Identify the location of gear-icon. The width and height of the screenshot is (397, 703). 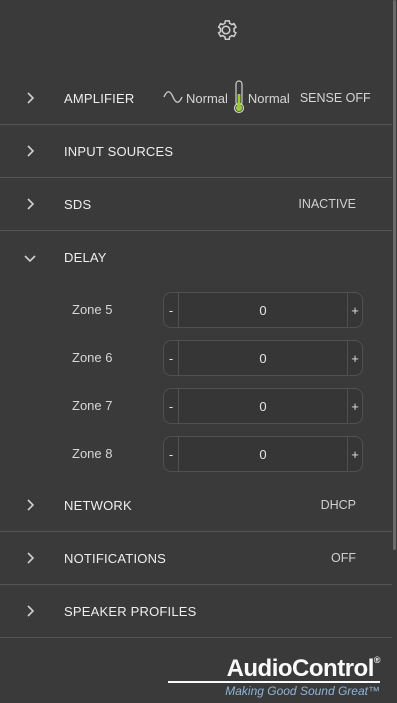
(226, 30).